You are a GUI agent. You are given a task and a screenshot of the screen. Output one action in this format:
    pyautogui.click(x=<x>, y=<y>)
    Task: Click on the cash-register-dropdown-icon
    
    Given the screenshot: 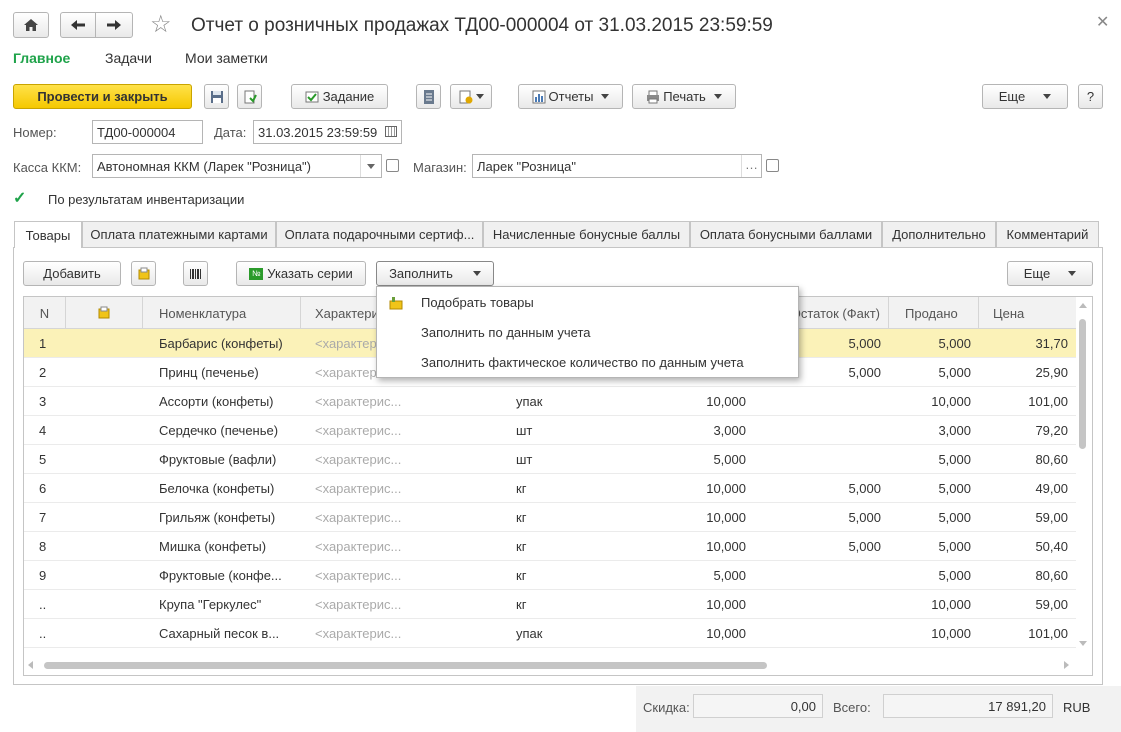 What is the action you would take?
    pyautogui.click(x=370, y=166)
    